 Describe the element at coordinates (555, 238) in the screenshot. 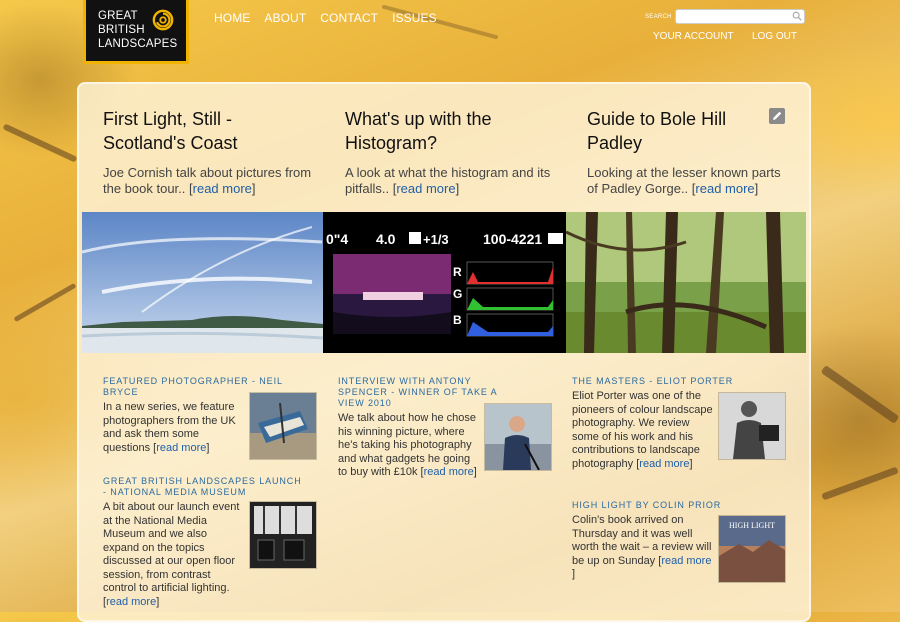

I see `card-icon` at that location.